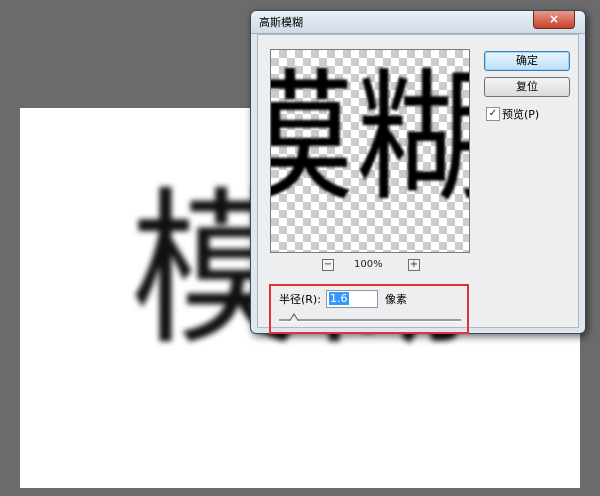  Describe the element at coordinates (520, 114) in the screenshot. I see `preview-checkbox-label: 预览(P)` at that location.